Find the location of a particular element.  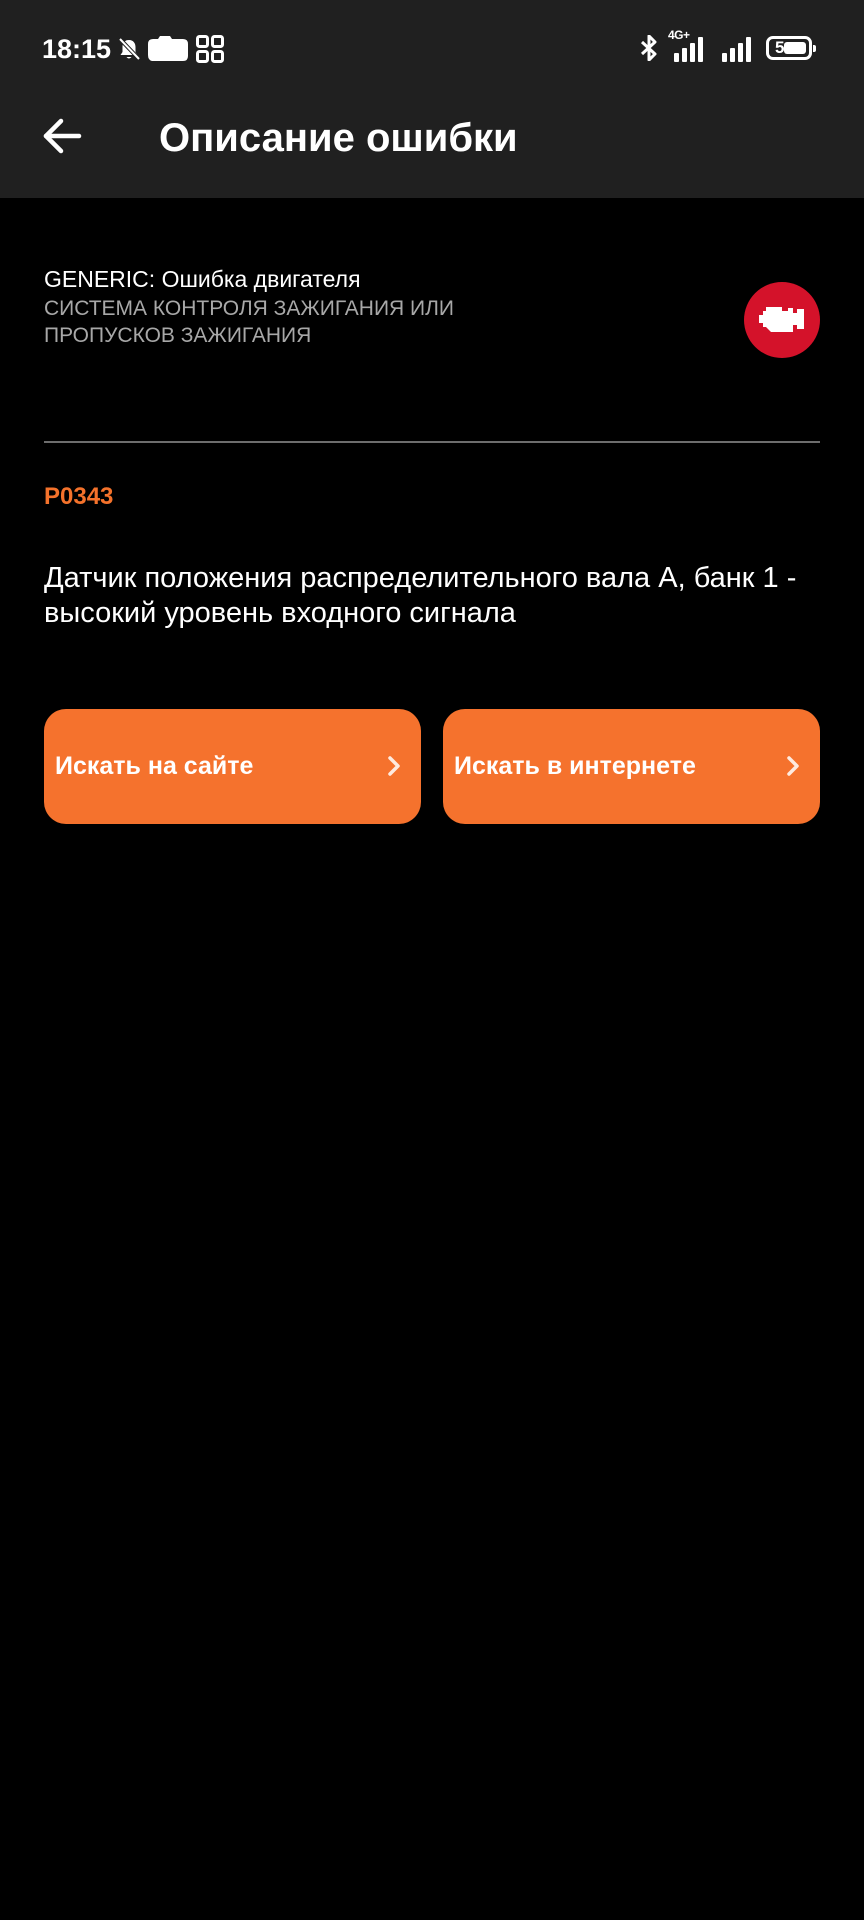

status-right-icons: 4G+ 5 is located at coordinates (728, 46).